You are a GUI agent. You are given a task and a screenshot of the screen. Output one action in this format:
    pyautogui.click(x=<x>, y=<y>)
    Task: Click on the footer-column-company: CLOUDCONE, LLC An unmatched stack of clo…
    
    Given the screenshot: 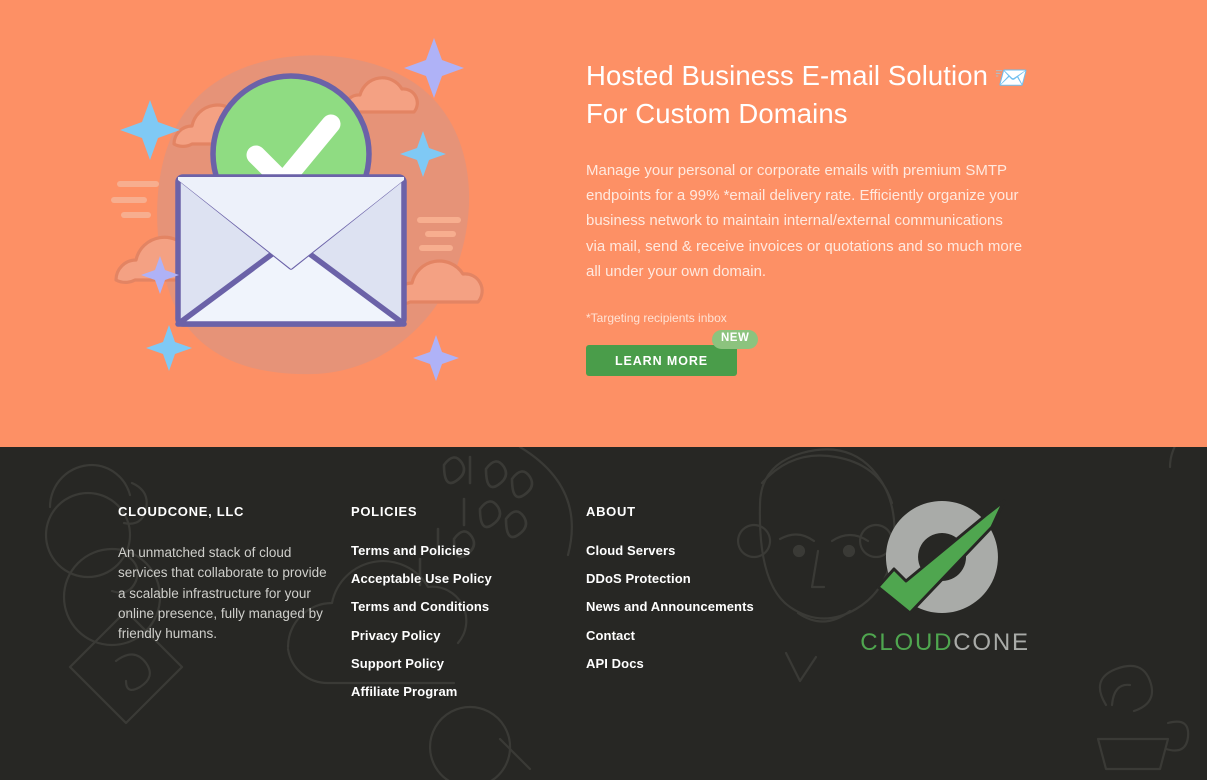 What is the action you would take?
    pyautogui.click(x=227, y=574)
    